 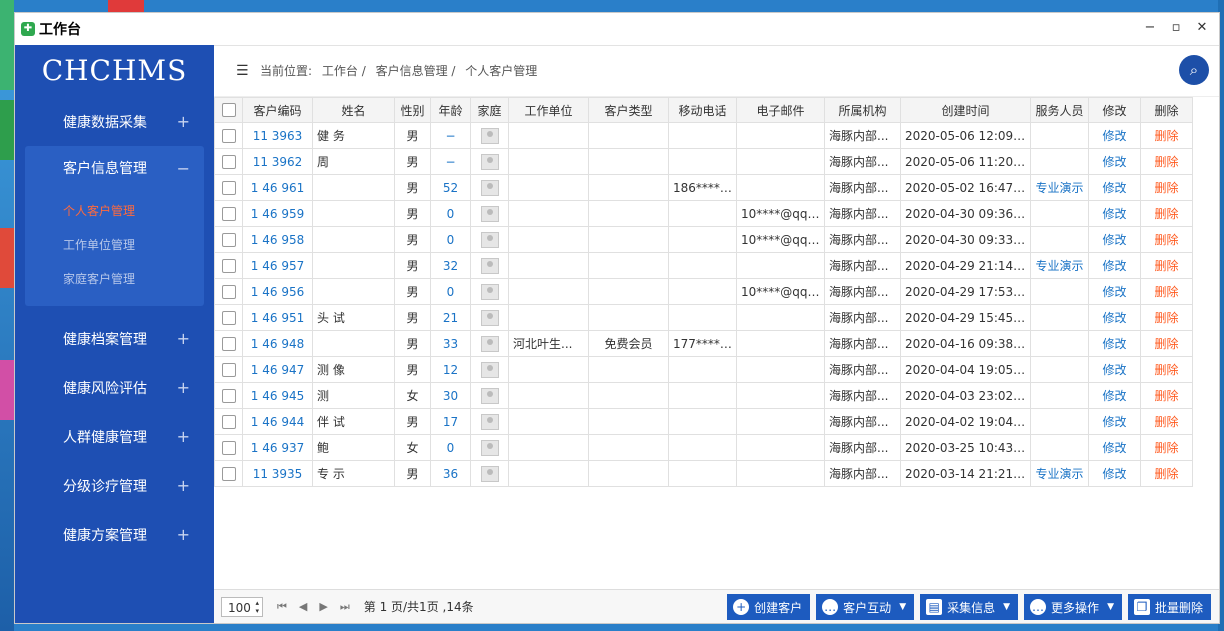 What do you see at coordinates (114, 168) in the screenshot?
I see `sidebar-item-customer-info: 客户信息管理 −` at bounding box center [114, 168].